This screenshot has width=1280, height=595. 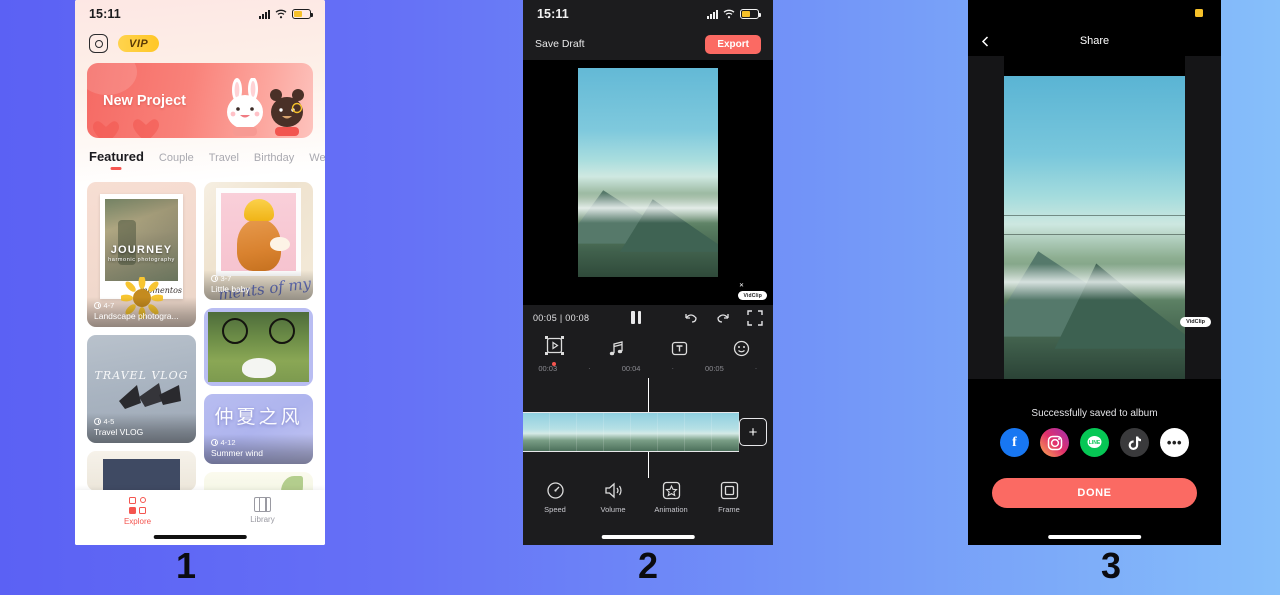 I want to click on tool-ratio: Ratio, so click(x=771, y=497).